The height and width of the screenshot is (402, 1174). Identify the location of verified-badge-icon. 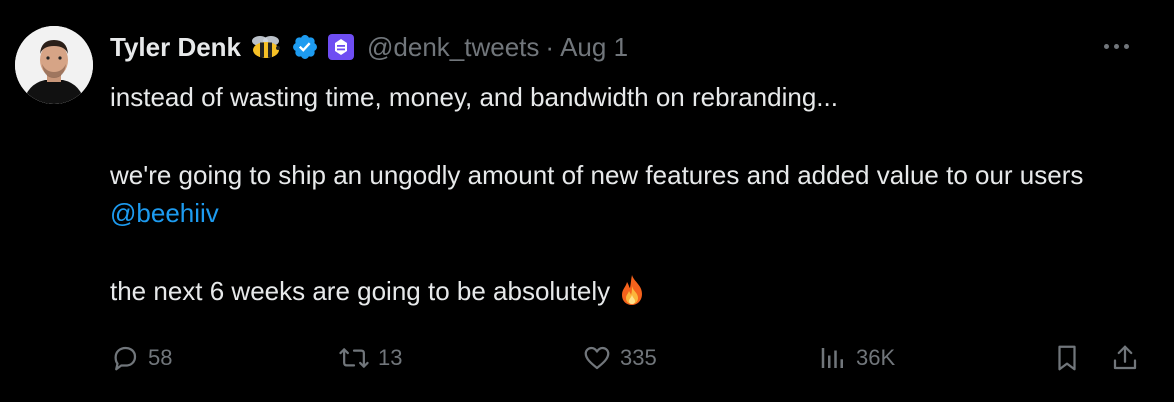
(305, 47).